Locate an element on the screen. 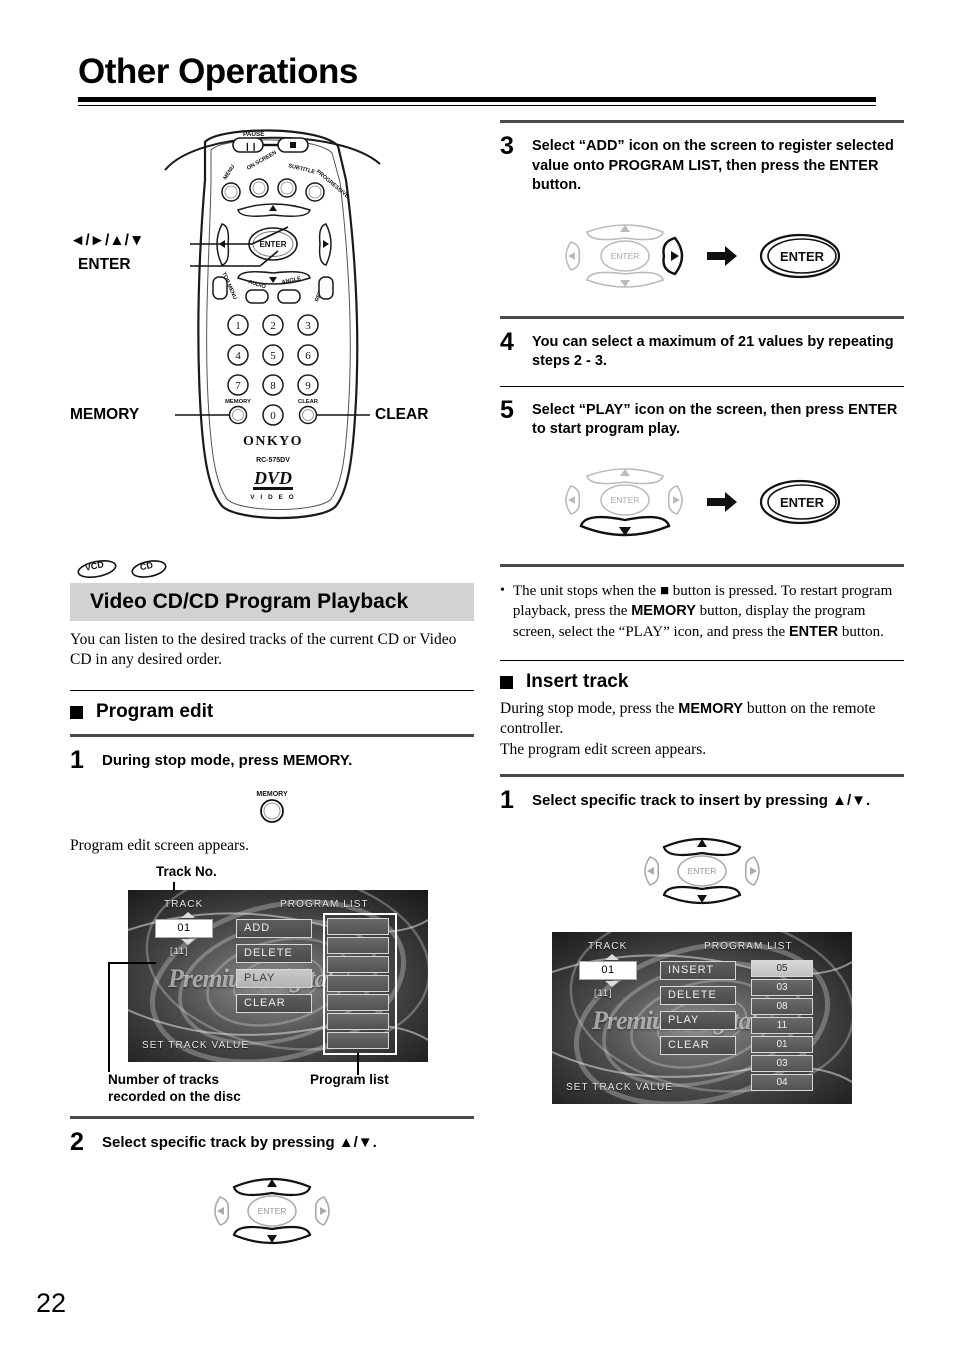  leader-line is located at coordinates (109, 1017).